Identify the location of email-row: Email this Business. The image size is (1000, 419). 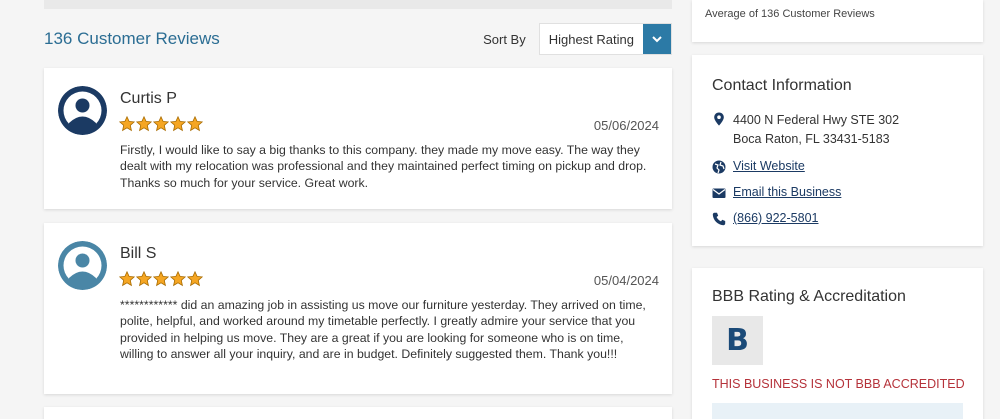
(776, 192).